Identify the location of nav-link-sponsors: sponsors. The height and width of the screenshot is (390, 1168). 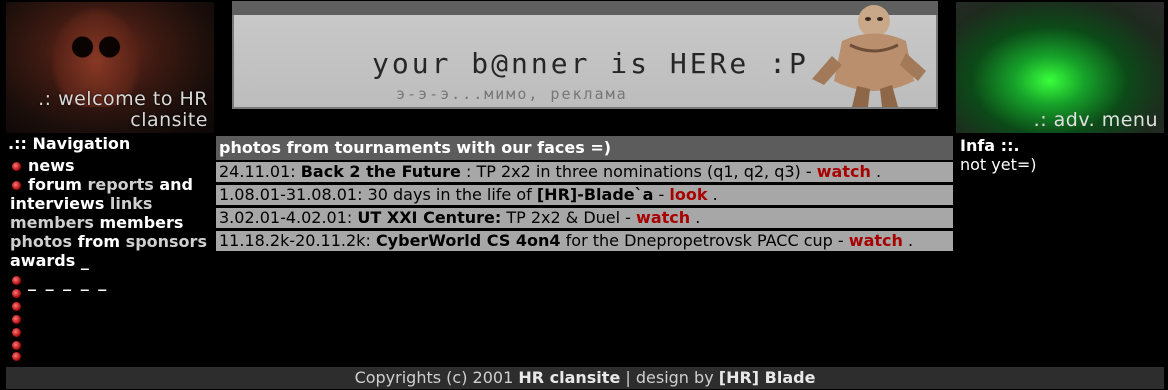
(166, 241).